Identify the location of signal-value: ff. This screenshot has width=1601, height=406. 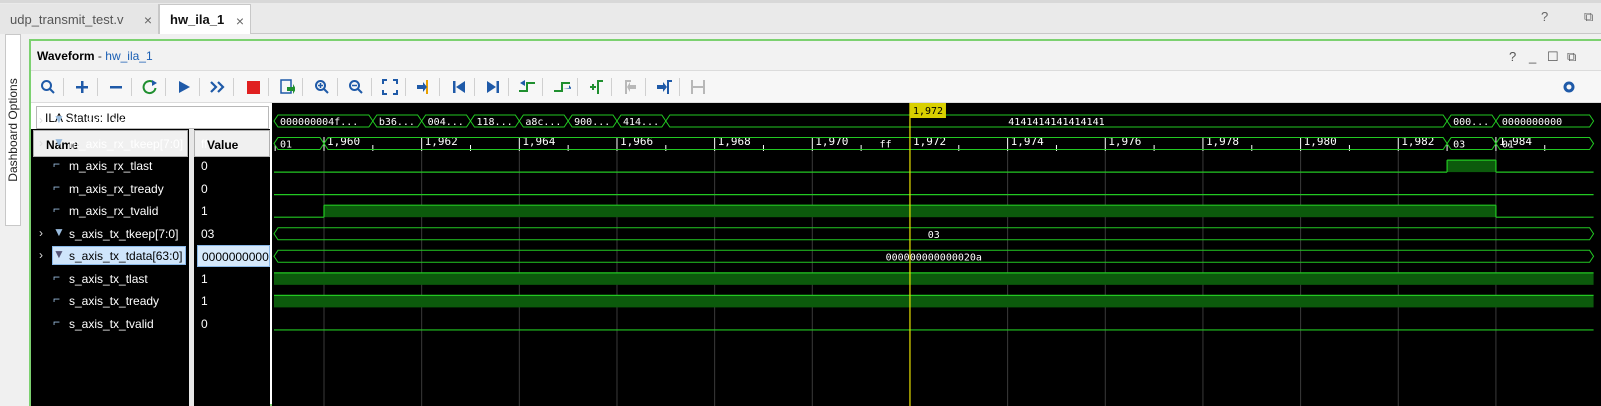
(204, 144).